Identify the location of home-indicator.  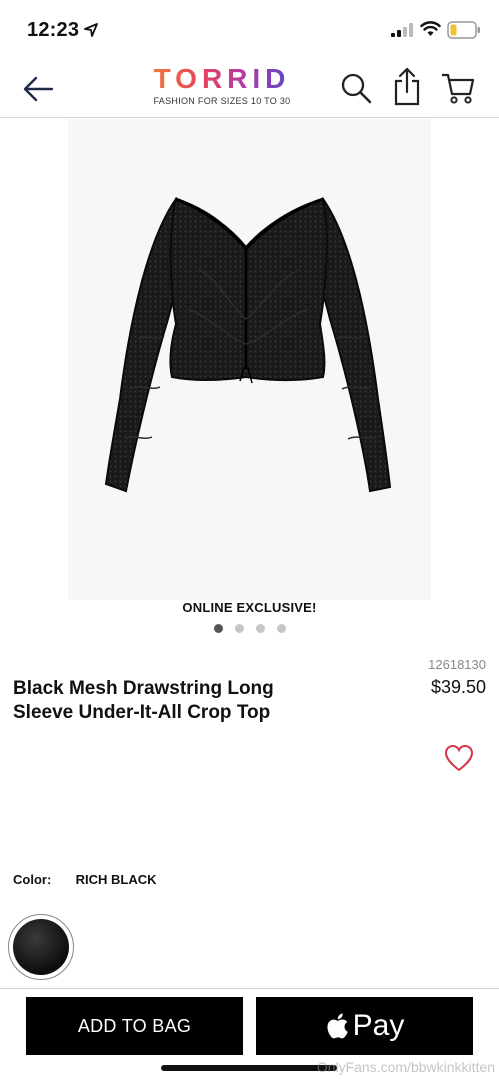
(249, 1068).